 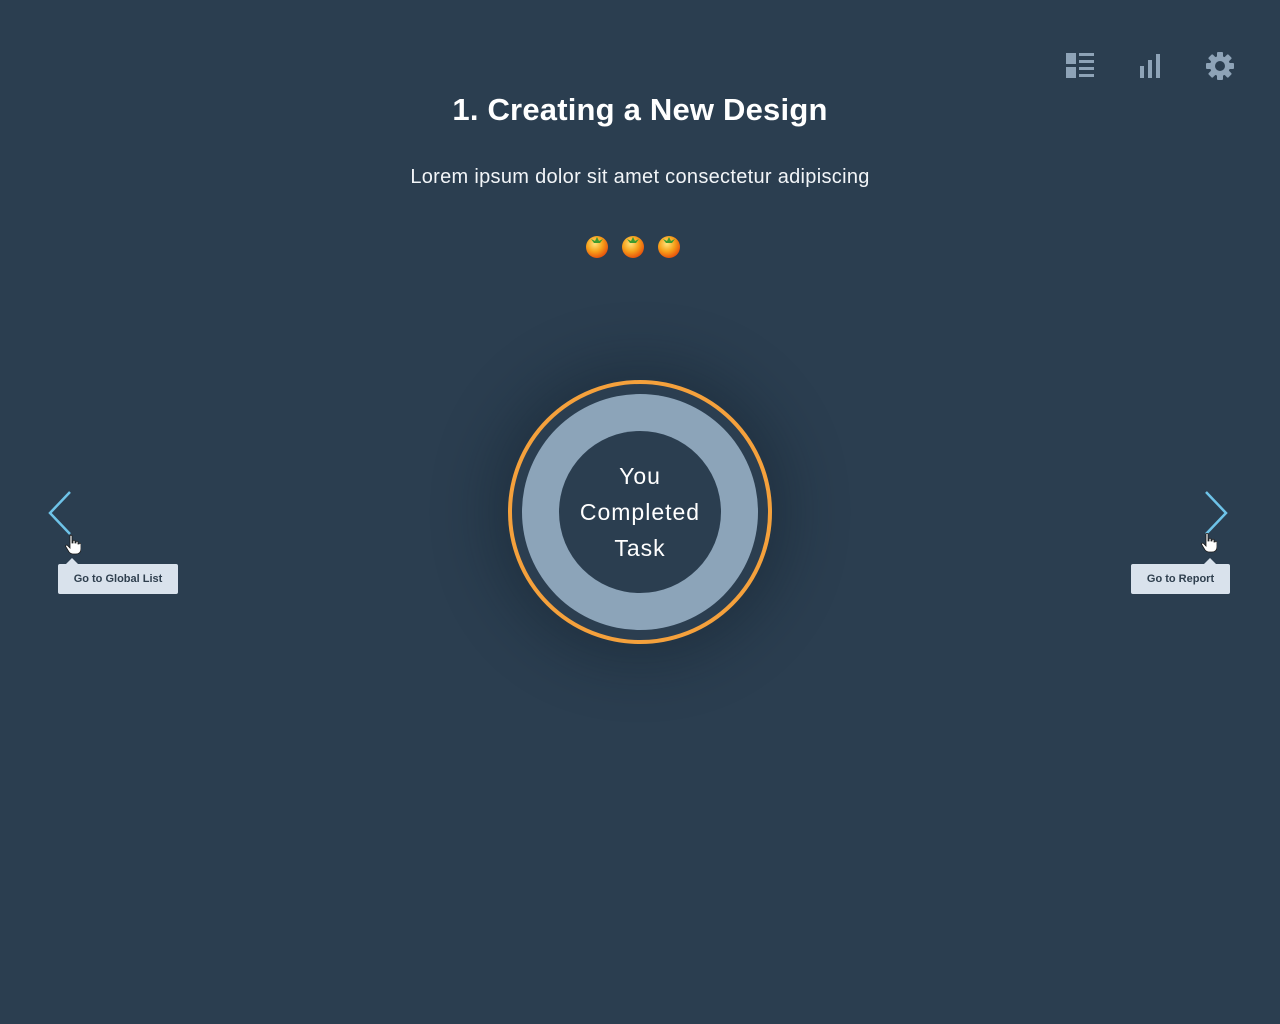 What do you see at coordinates (640, 476) in the screenshot?
I see `completion-line-1: You` at bounding box center [640, 476].